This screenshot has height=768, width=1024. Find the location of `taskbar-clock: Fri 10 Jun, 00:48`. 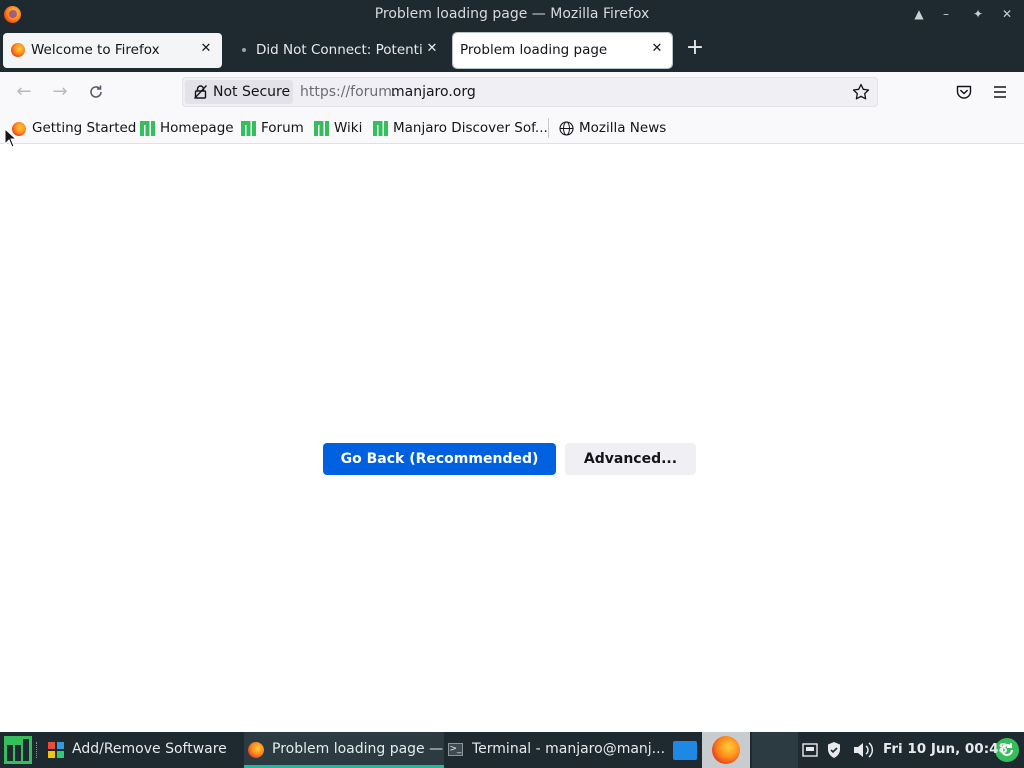

taskbar-clock: Fri 10 Jun, 00:48 is located at coordinates (945, 749).